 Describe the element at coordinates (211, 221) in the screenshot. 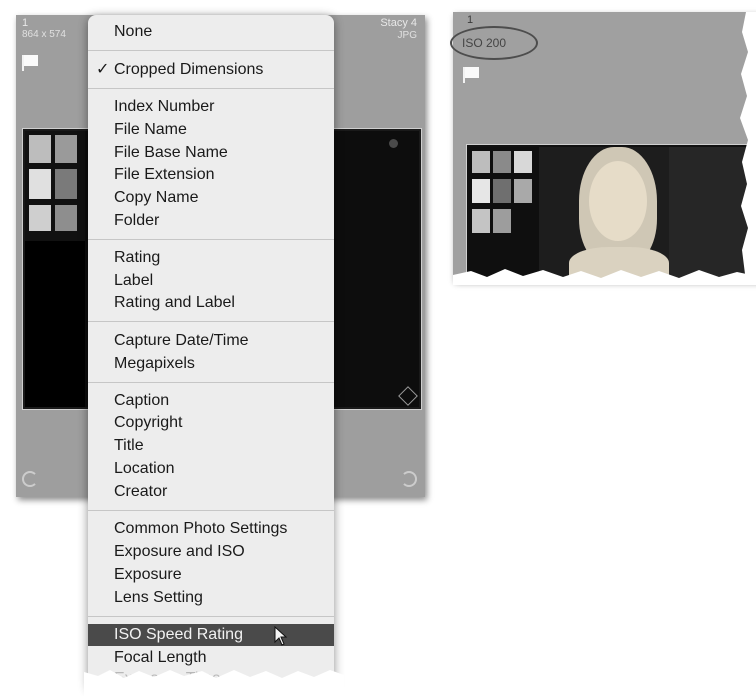

I see `menu-item-folder: Folder` at that location.